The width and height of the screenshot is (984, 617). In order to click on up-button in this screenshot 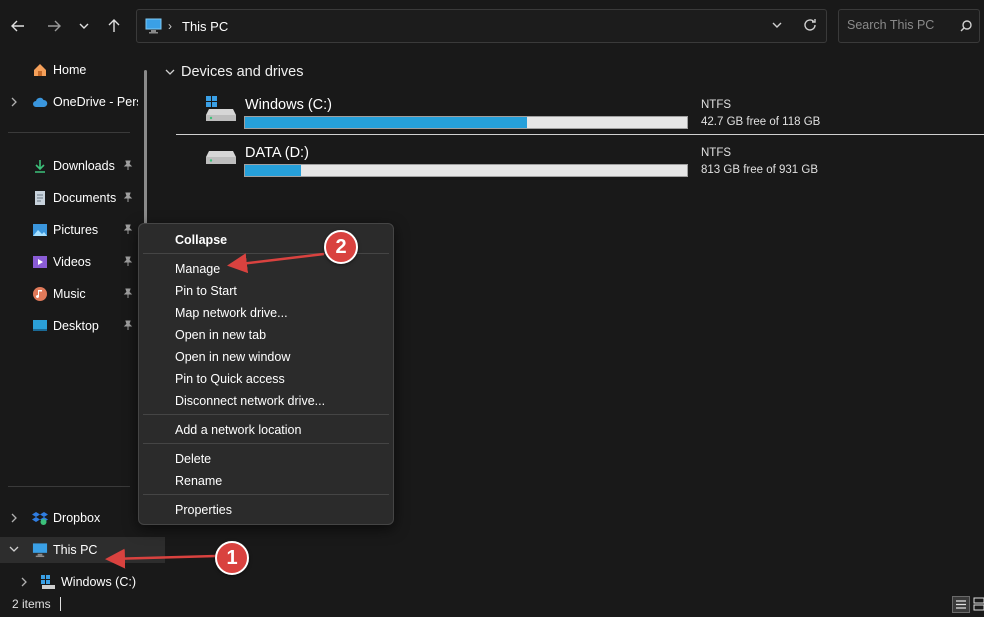, I will do `click(114, 26)`.